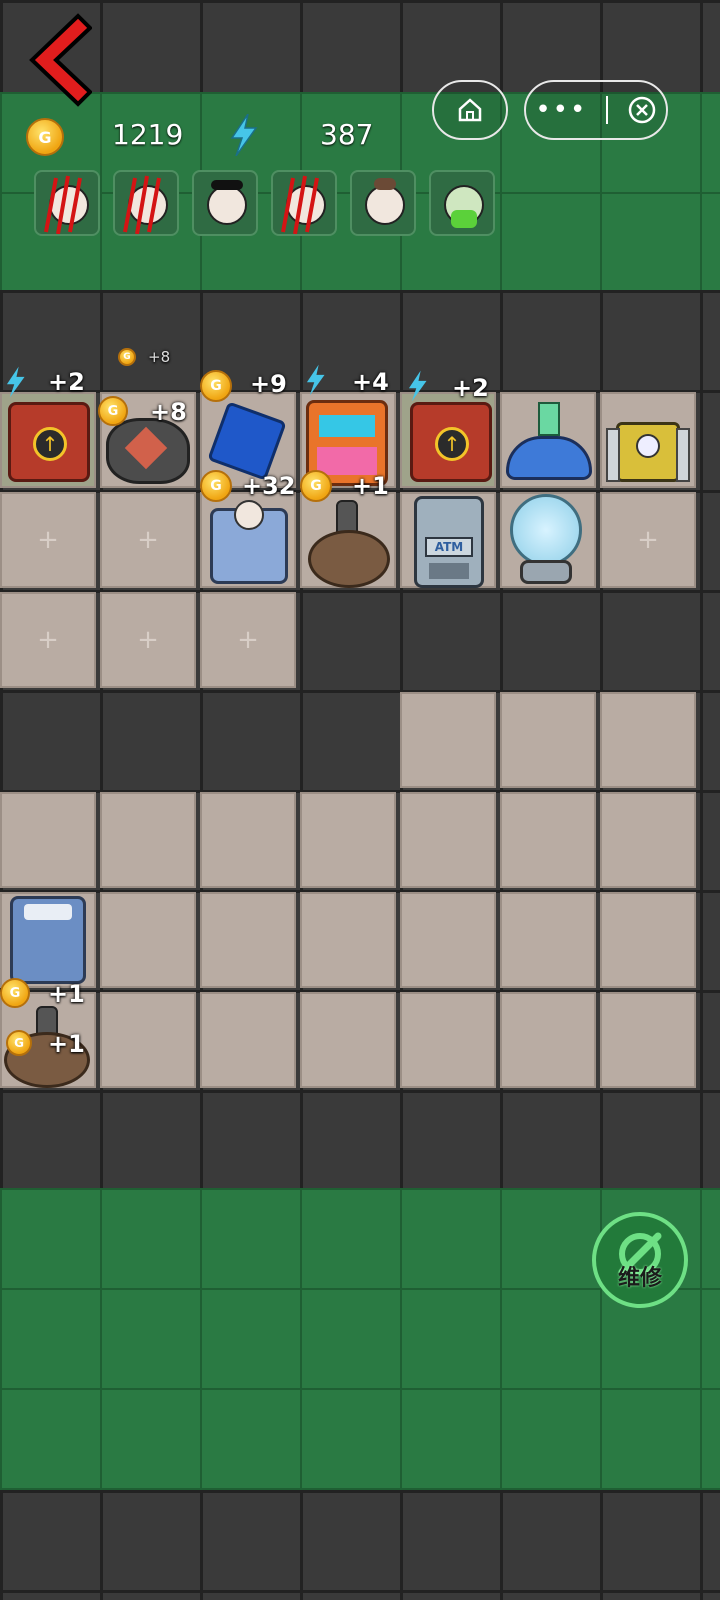 The height and width of the screenshot is (1600, 720). I want to click on close-icon, so click(642, 110).